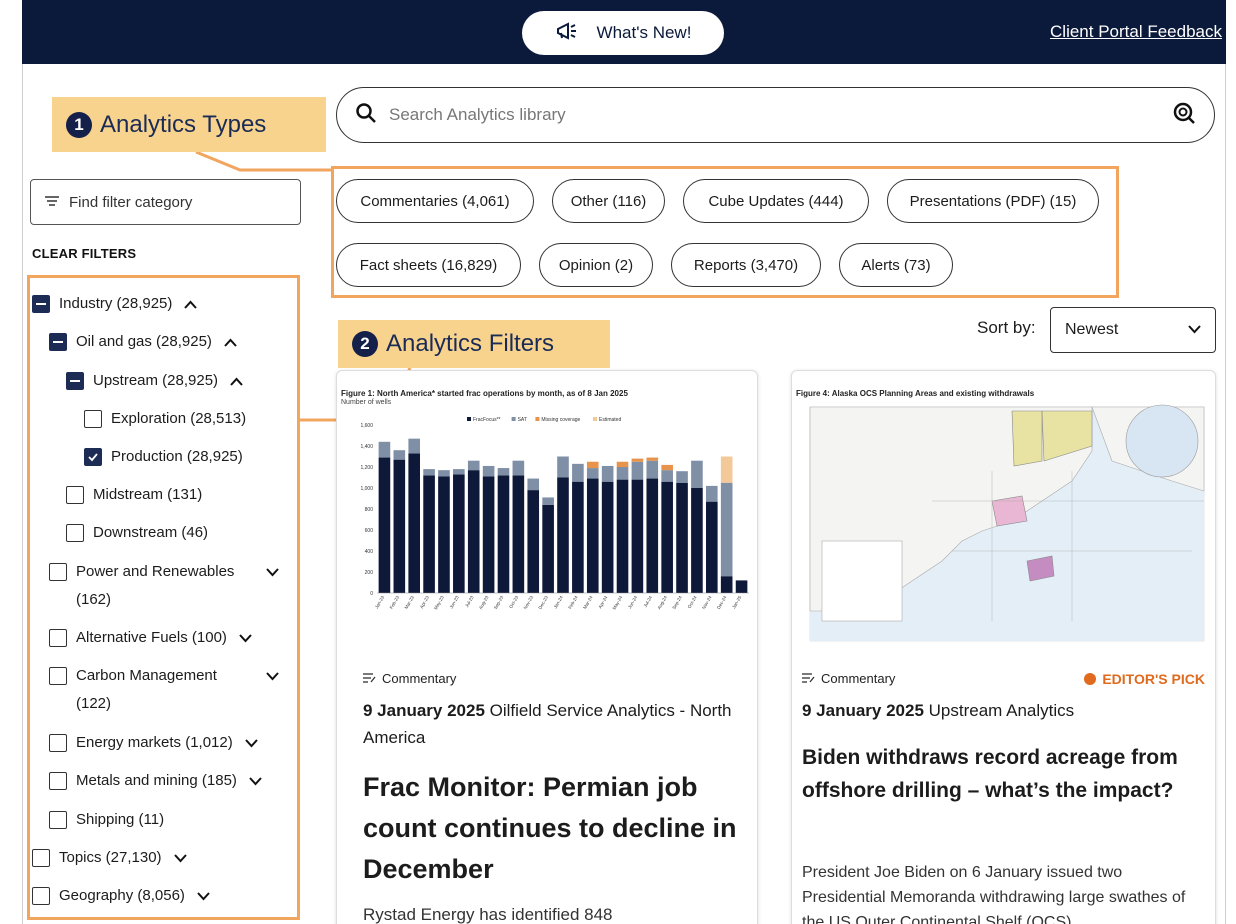  What do you see at coordinates (109, 858) in the screenshot?
I see `filter-item: Topics (27,130)` at bounding box center [109, 858].